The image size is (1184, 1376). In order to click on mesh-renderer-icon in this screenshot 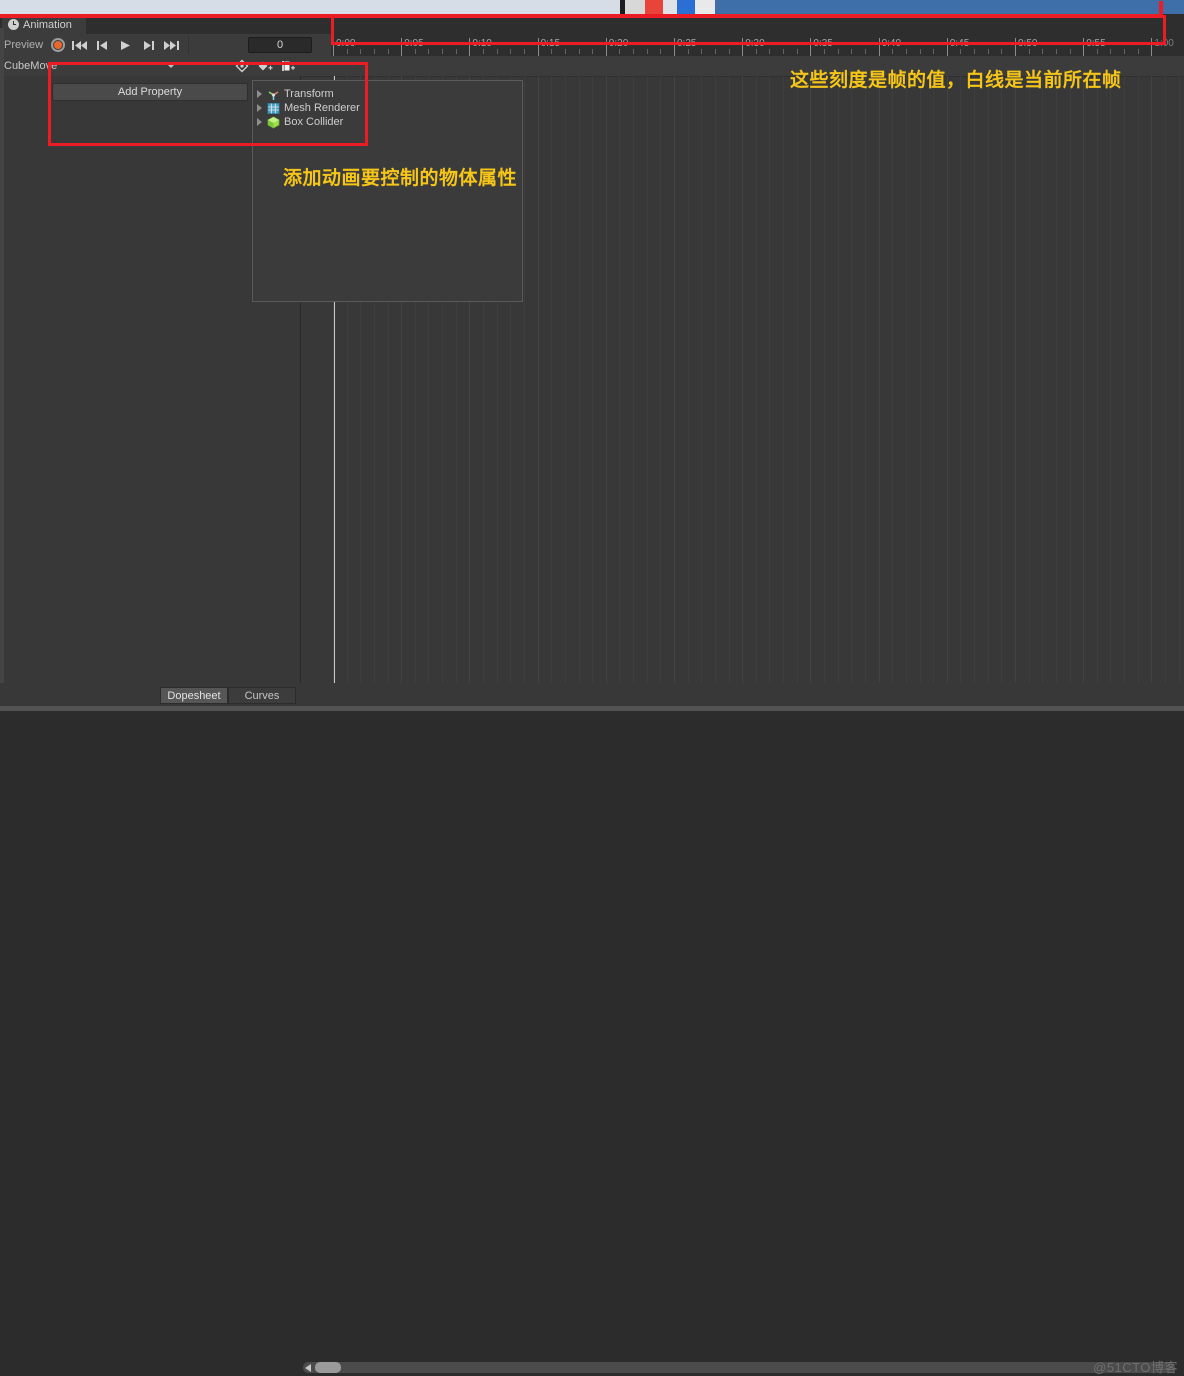, I will do `click(273, 108)`.